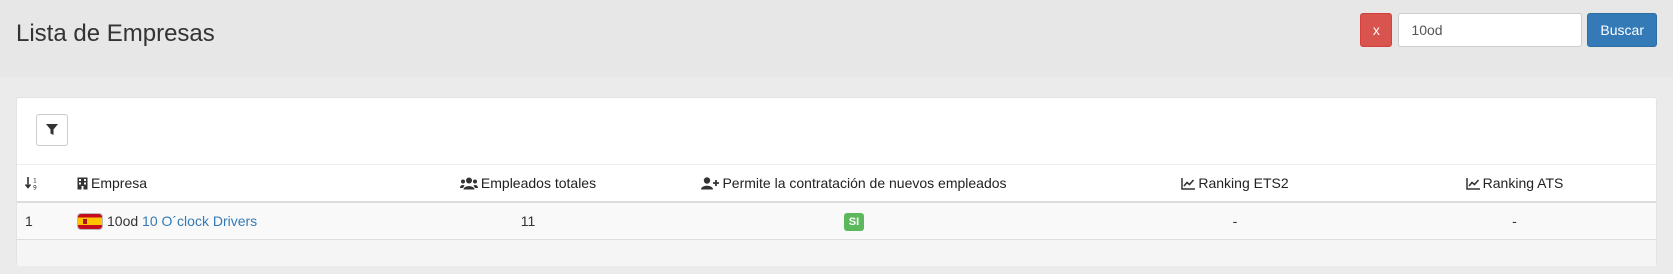 The height and width of the screenshot is (274, 1673). I want to click on column-header-ranking-ats: Ranking ATS, so click(1514, 183).